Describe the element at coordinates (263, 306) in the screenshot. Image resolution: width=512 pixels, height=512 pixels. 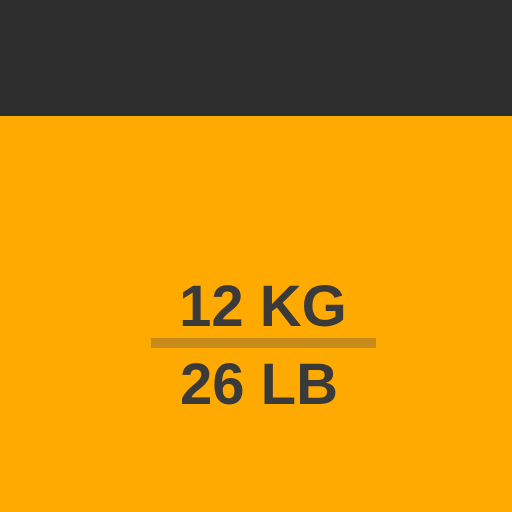
I see `kilogram-value: 12 KG` at that location.